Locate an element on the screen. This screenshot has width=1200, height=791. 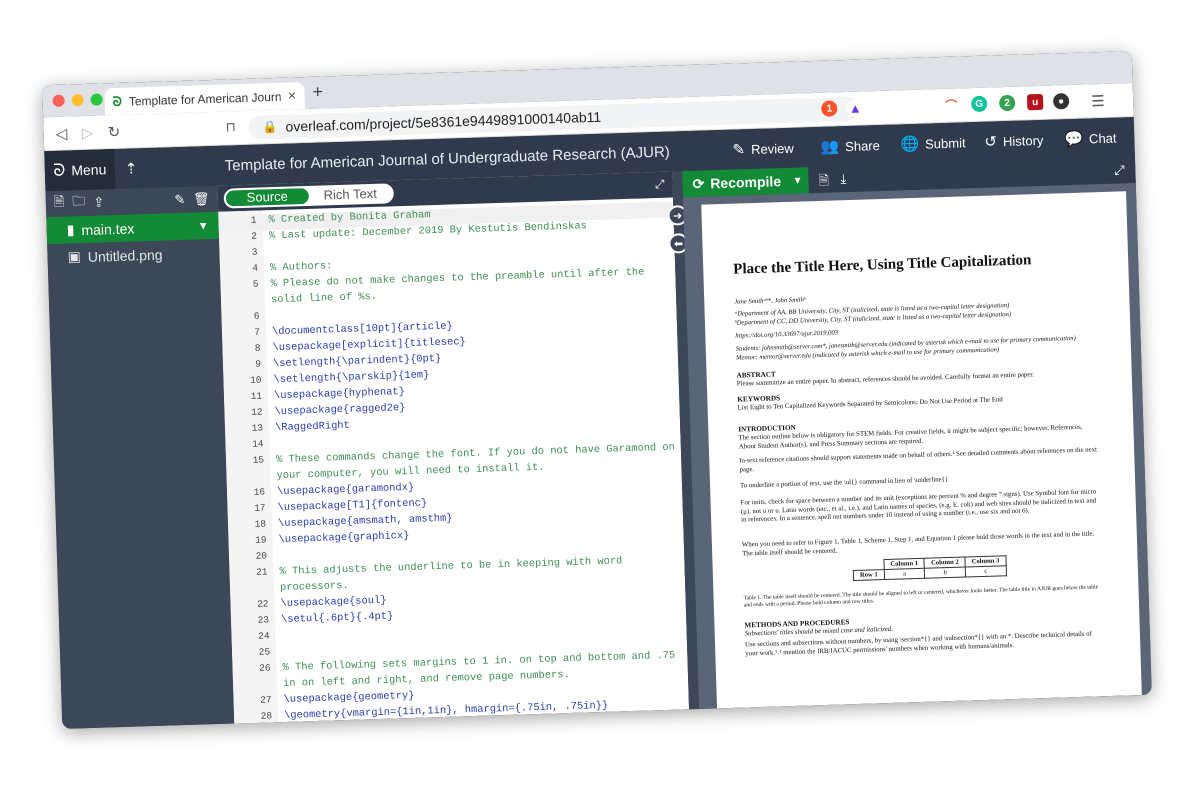
reload-icon: ↻ is located at coordinates (113, 132).